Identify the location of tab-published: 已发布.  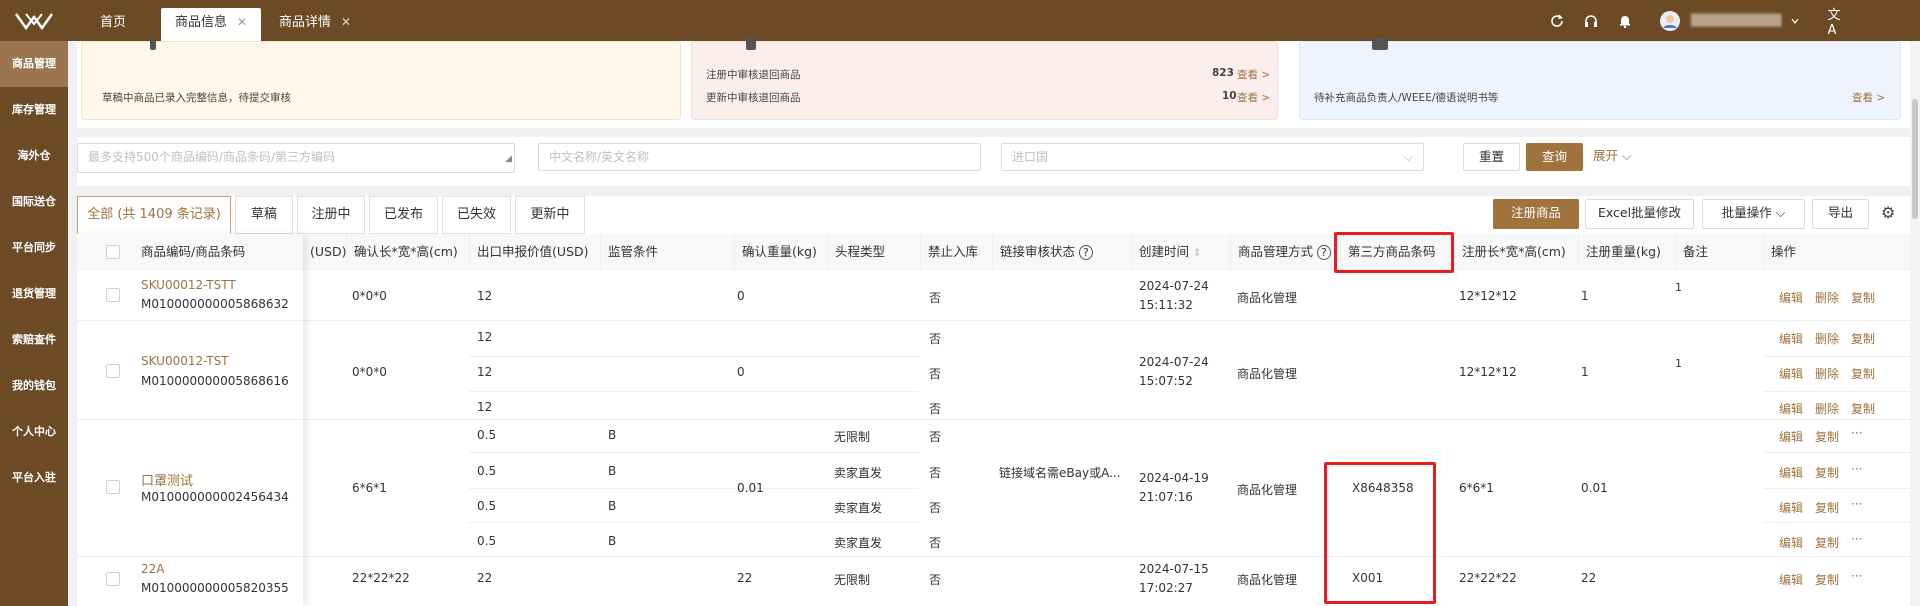
(403, 215).